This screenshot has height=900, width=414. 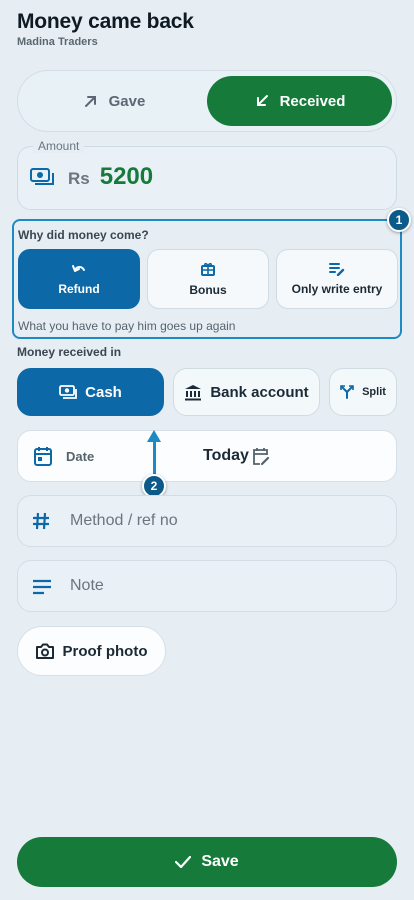 What do you see at coordinates (79, 279) in the screenshot?
I see `reason-refund-button: Refund` at bounding box center [79, 279].